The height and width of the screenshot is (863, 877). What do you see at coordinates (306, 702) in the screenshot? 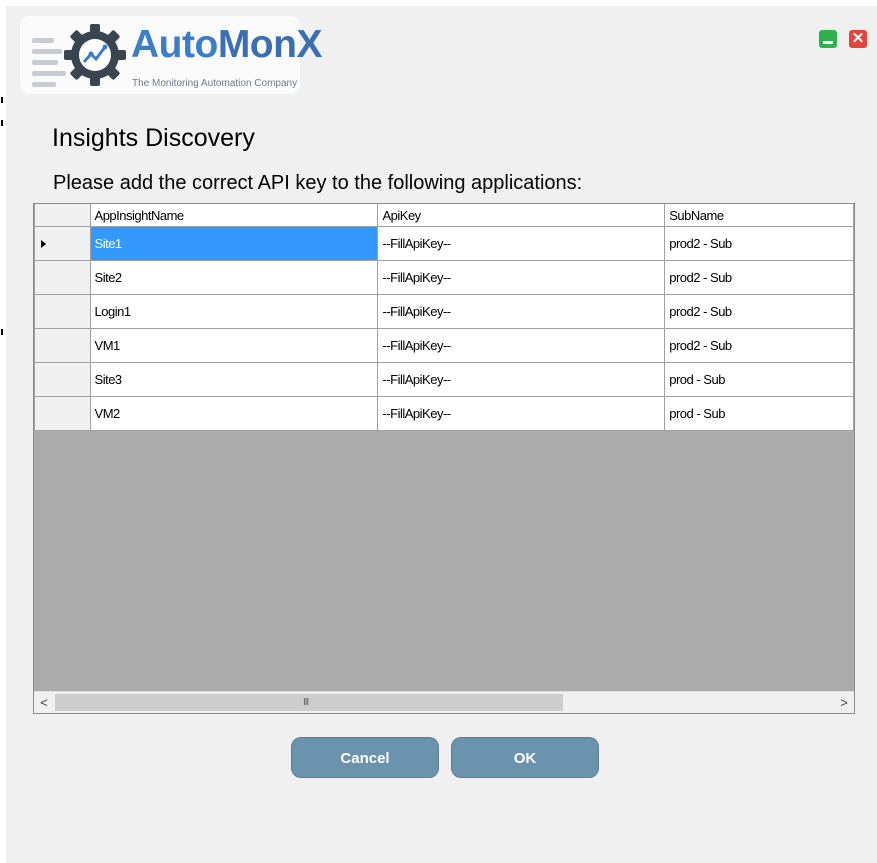
I see `scrollbar-grip-icon: III` at bounding box center [306, 702].